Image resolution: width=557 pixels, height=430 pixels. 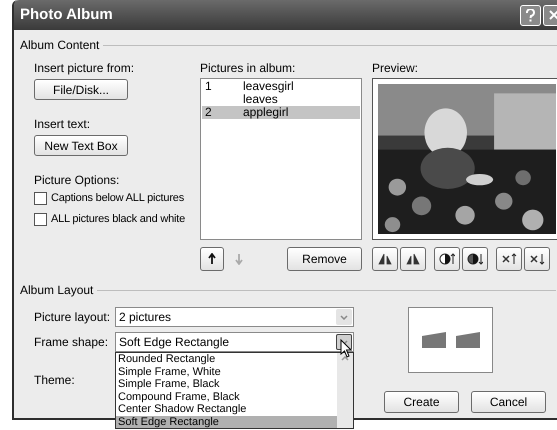 What do you see at coordinates (226, 359) in the screenshot?
I see `dropdown-option: Rounded Rectangle` at bounding box center [226, 359].